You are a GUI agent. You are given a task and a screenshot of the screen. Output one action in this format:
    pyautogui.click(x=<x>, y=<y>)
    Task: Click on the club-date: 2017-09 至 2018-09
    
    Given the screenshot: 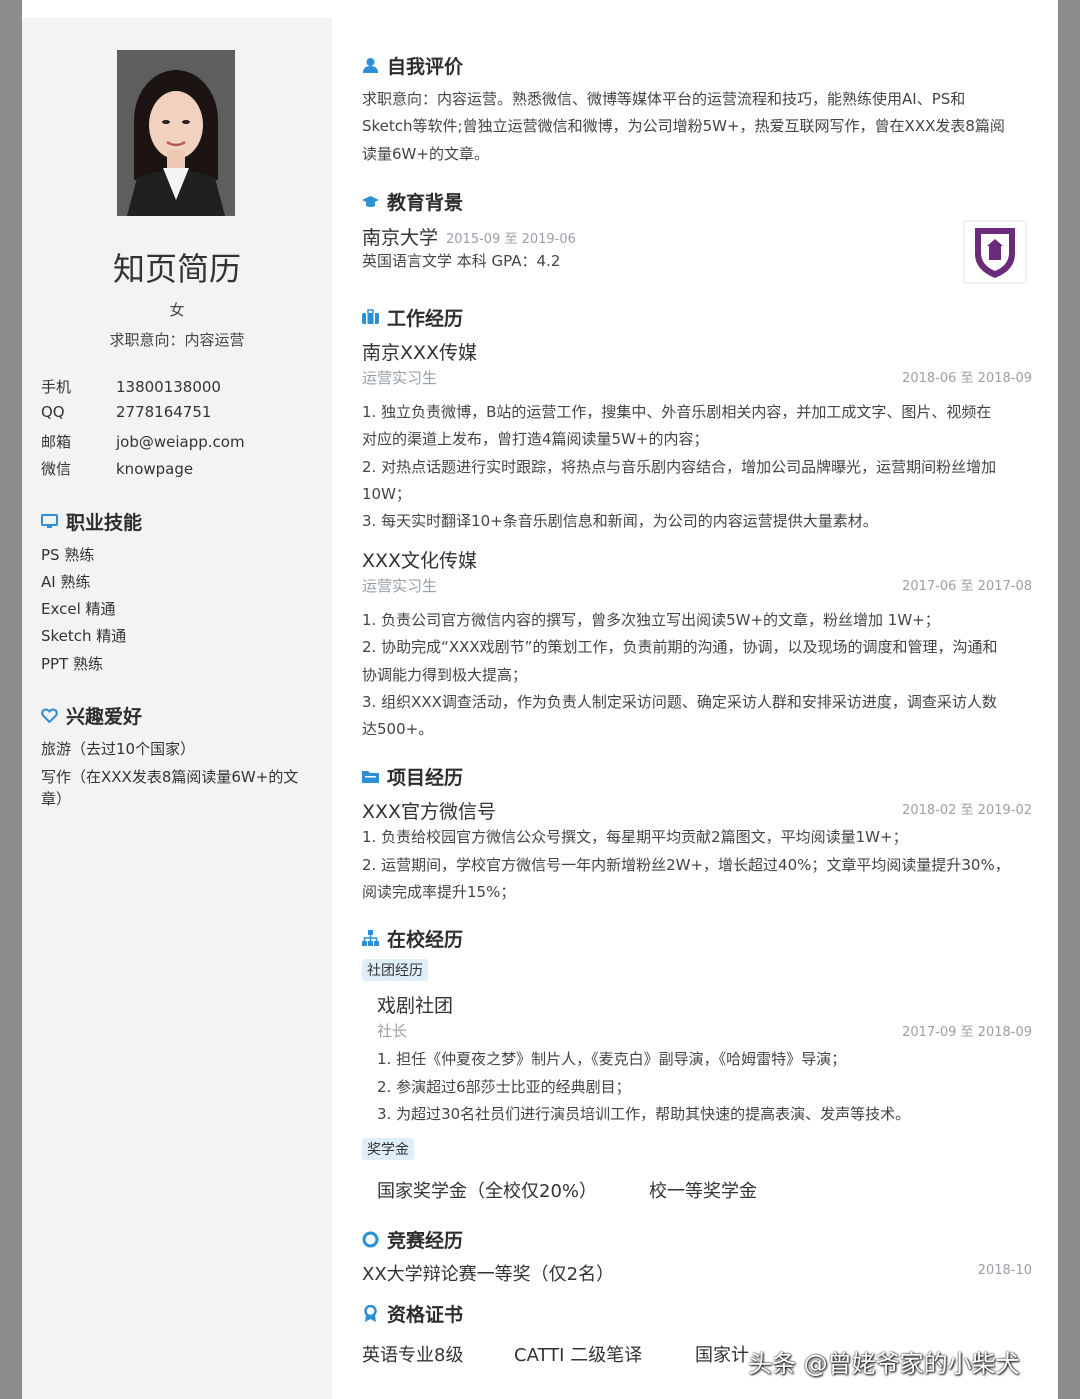 What is the action you would take?
    pyautogui.click(x=967, y=1032)
    